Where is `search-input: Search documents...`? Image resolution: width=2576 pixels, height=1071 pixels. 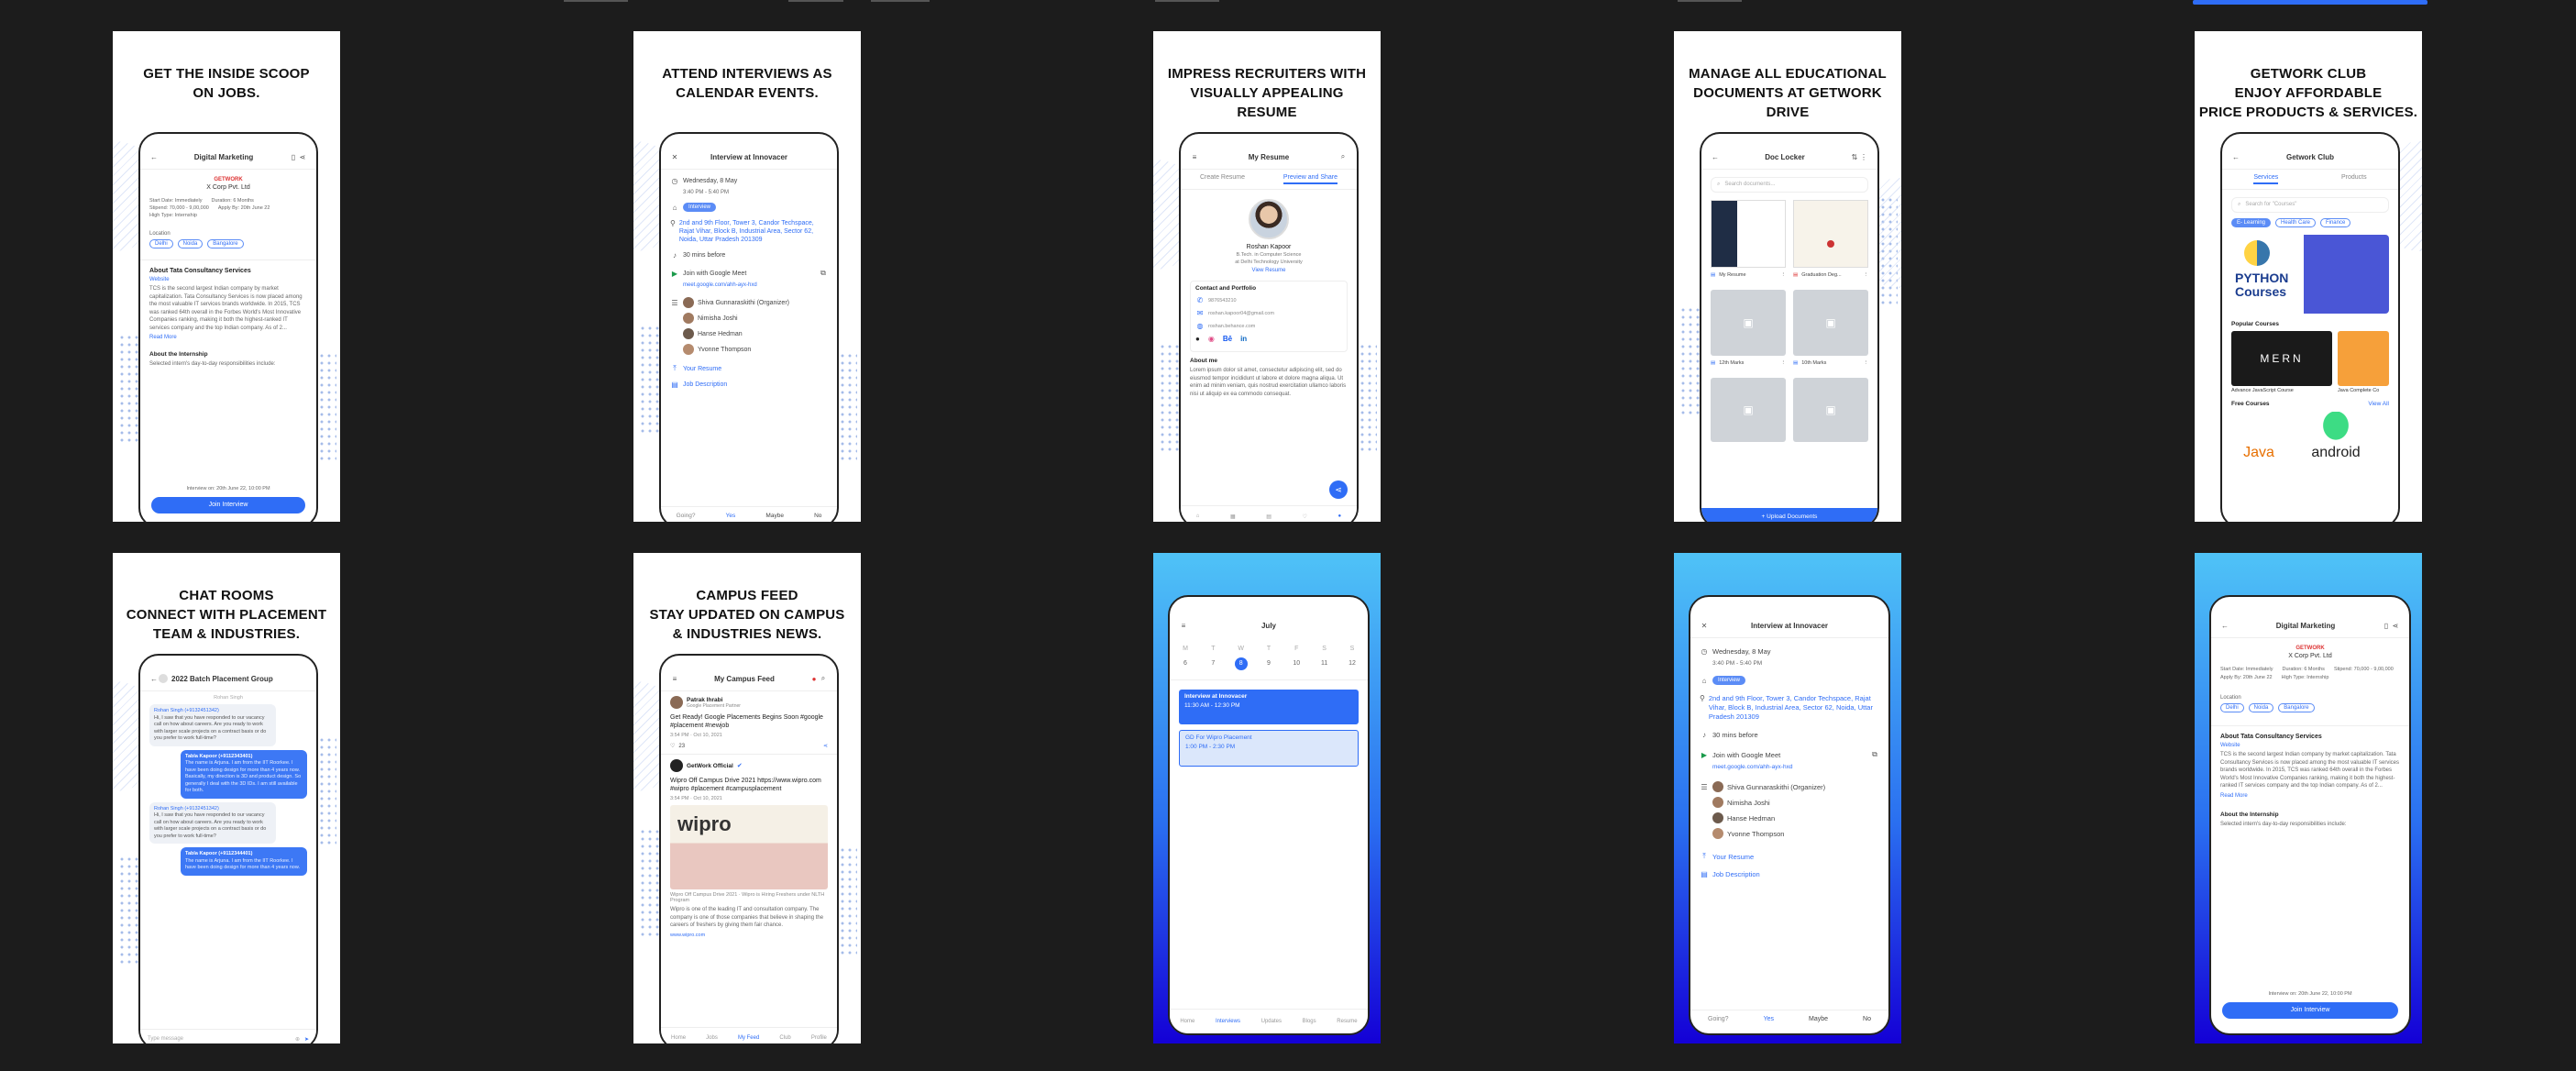
search-input: Search documents... is located at coordinates (1750, 185).